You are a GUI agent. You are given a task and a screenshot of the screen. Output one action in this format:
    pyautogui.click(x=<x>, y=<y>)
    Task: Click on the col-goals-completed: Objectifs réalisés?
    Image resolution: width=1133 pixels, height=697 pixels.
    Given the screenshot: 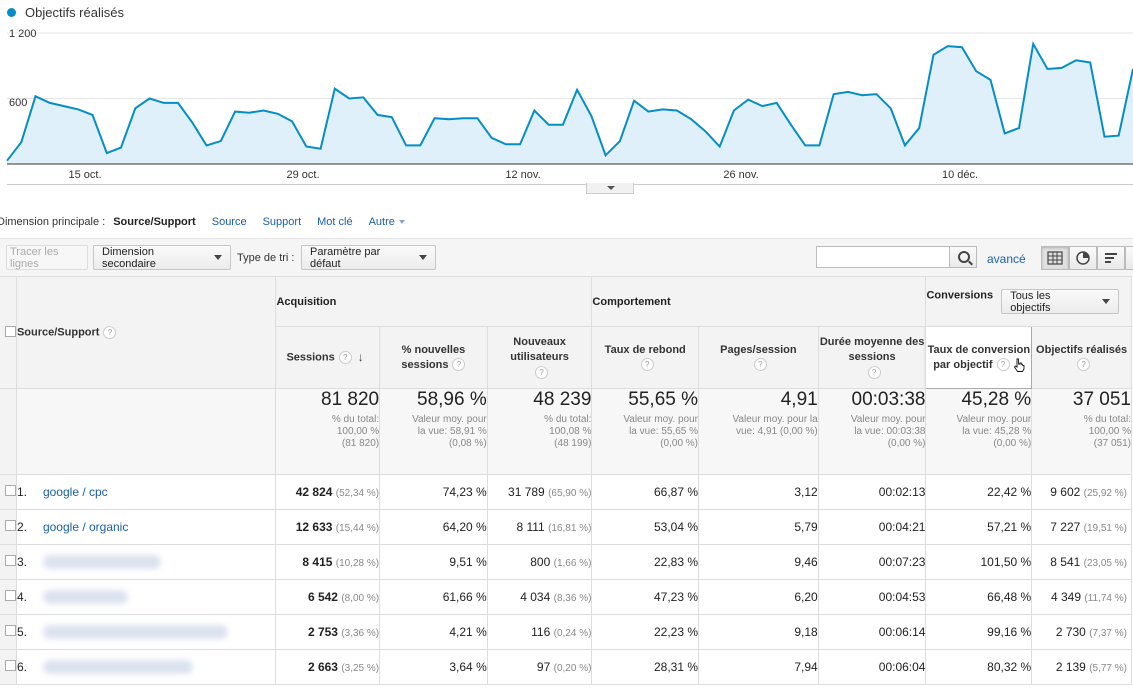 What is the action you would take?
    pyautogui.click(x=1081, y=357)
    